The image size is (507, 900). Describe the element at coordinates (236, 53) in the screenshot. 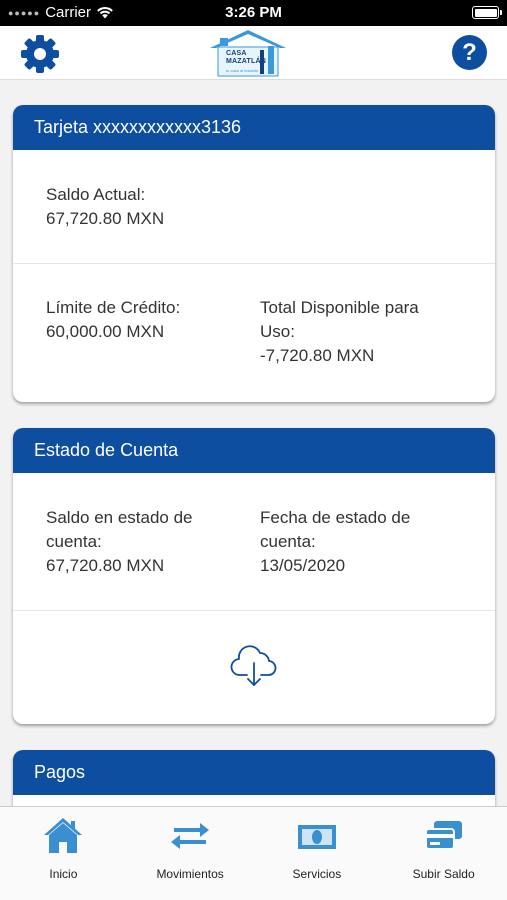

I see `logo-line1: CASA` at that location.